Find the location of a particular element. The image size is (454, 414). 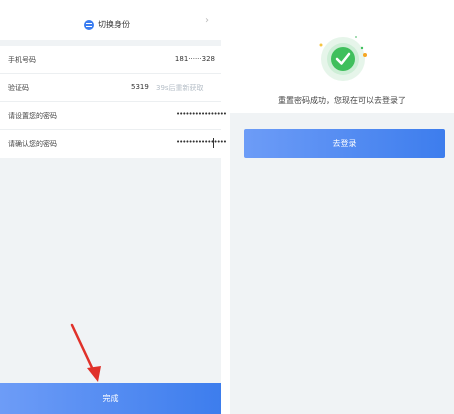

go-login-label: 去登录 is located at coordinates (344, 143).